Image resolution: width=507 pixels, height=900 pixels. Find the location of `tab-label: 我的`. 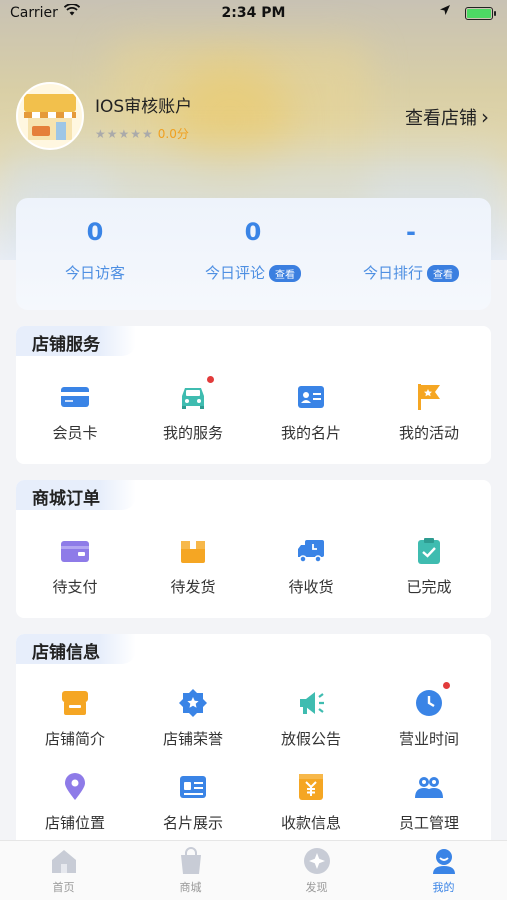

tab-label: 我的 is located at coordinates (443, 887).